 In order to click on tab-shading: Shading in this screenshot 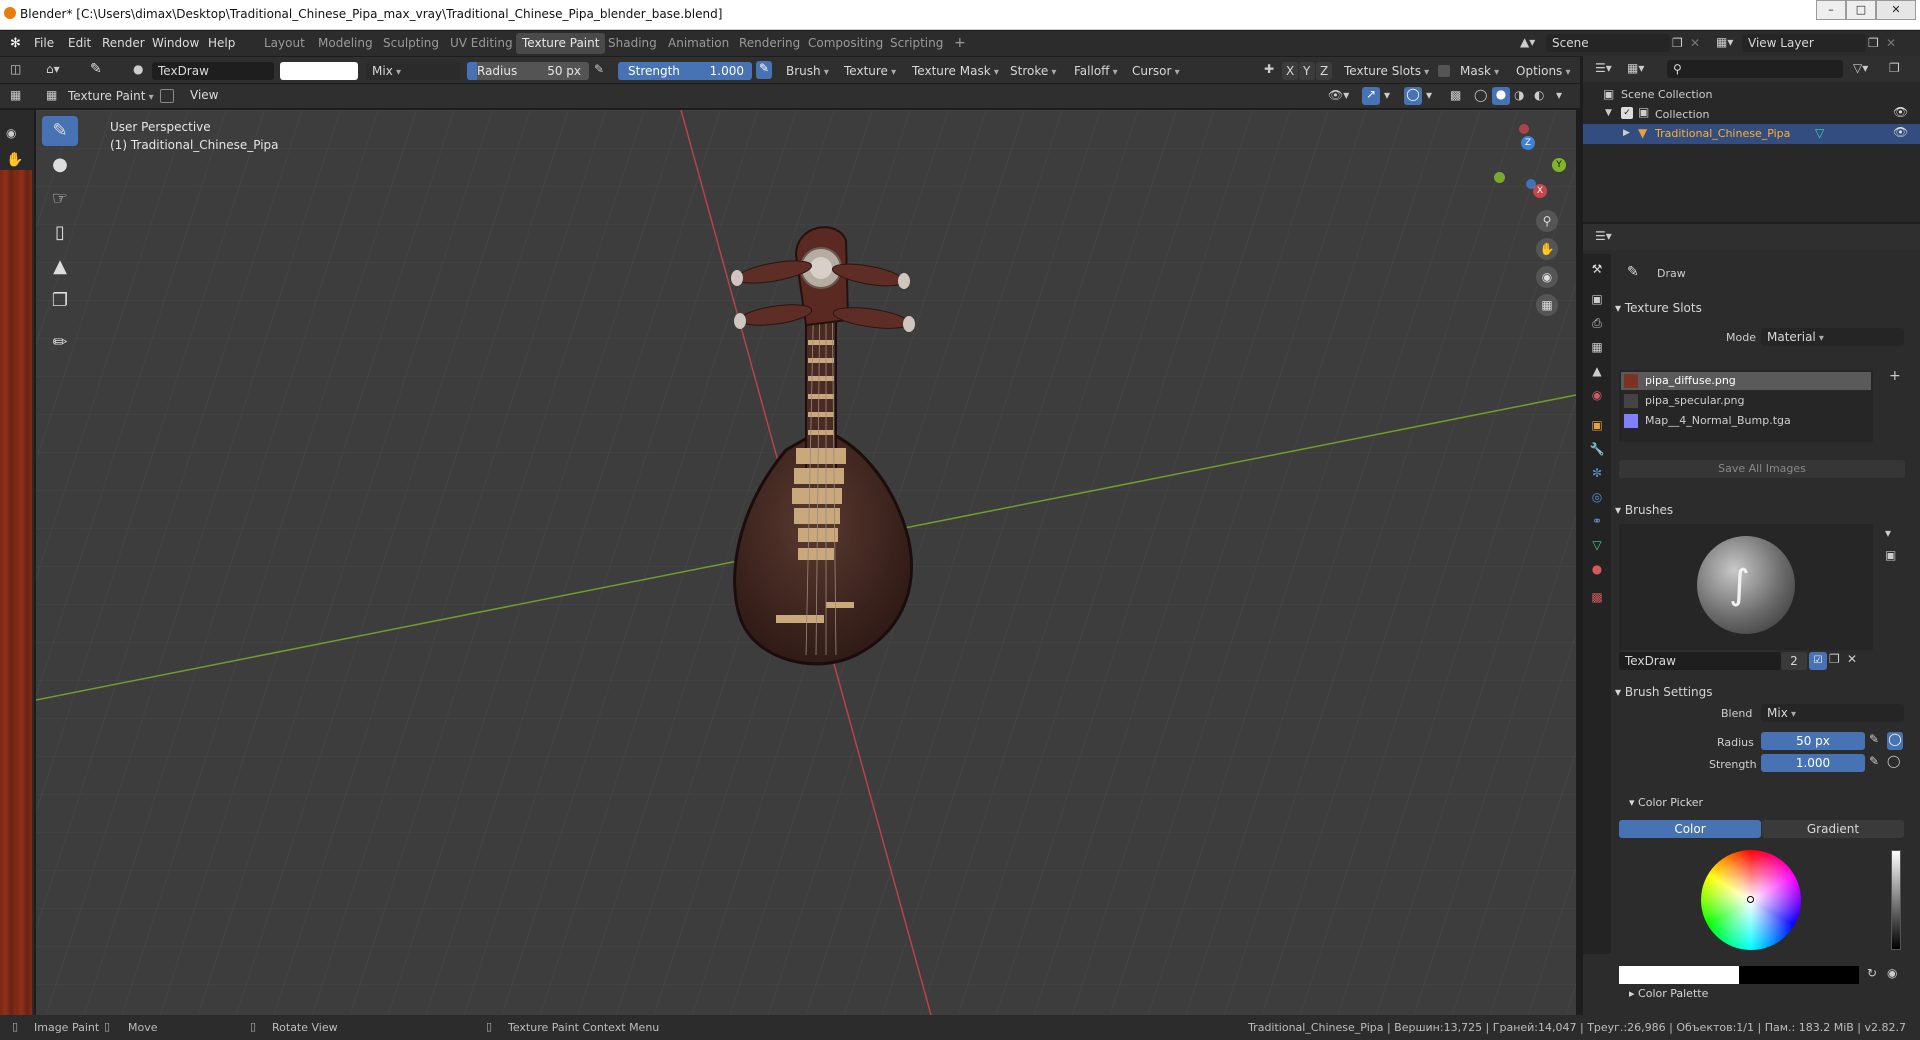, I will do `click(632, 43)`.